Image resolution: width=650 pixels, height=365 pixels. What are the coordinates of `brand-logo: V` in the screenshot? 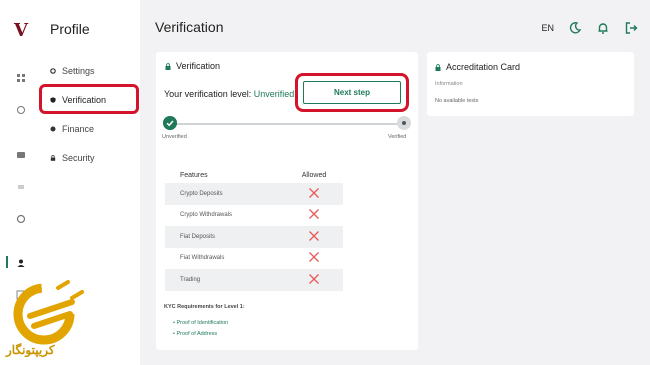 It's located at (21, 30).